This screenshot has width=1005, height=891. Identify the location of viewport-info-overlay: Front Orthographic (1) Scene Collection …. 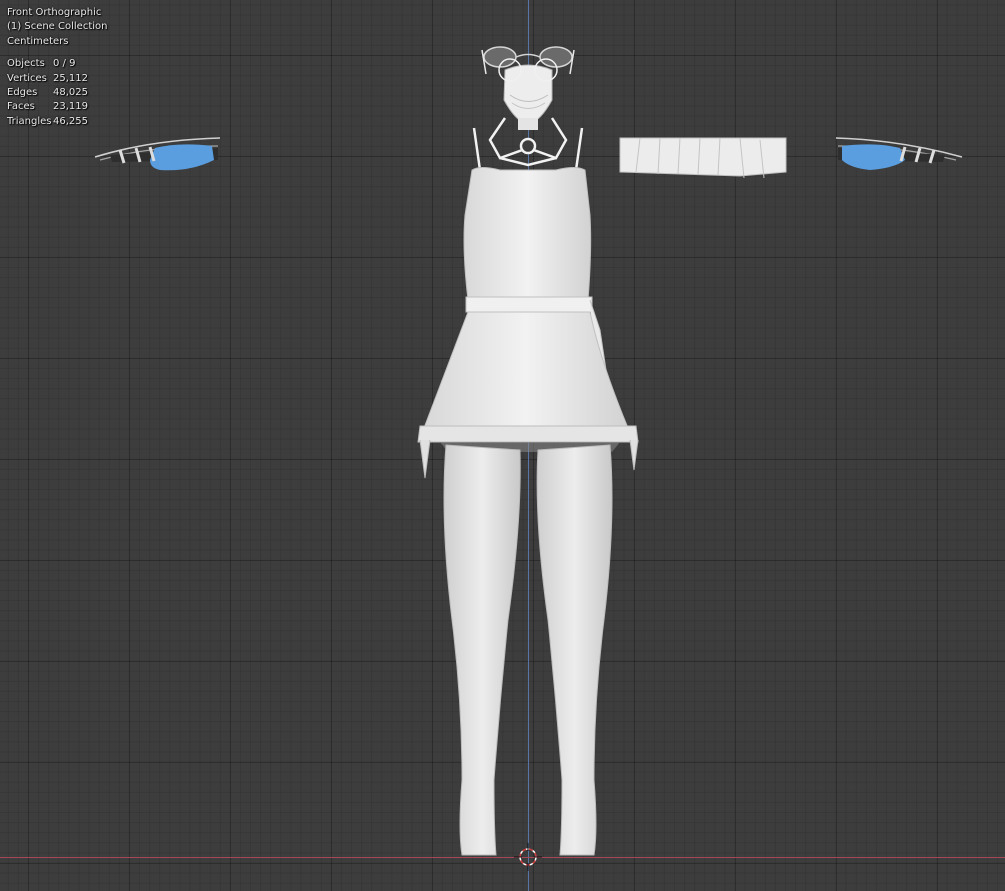
(57, 67).